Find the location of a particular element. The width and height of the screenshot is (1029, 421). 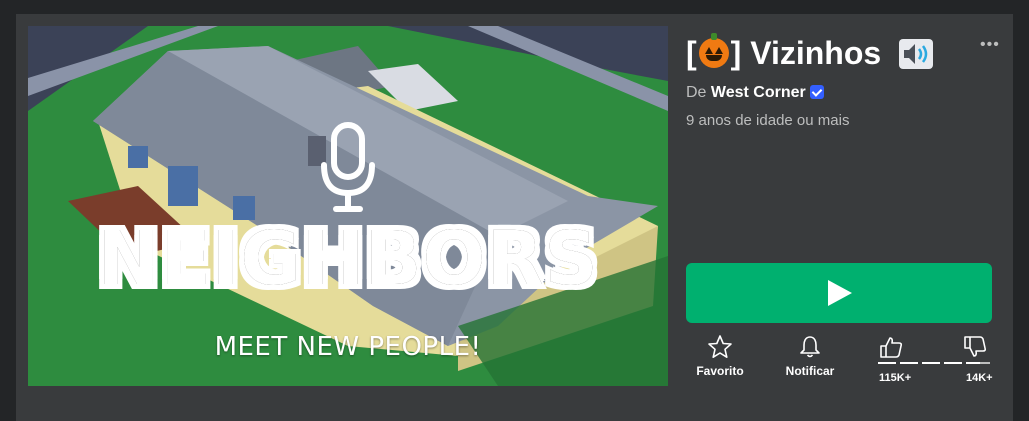

game-title-text: ] Vizinhos is located at coordinates (806, 53).